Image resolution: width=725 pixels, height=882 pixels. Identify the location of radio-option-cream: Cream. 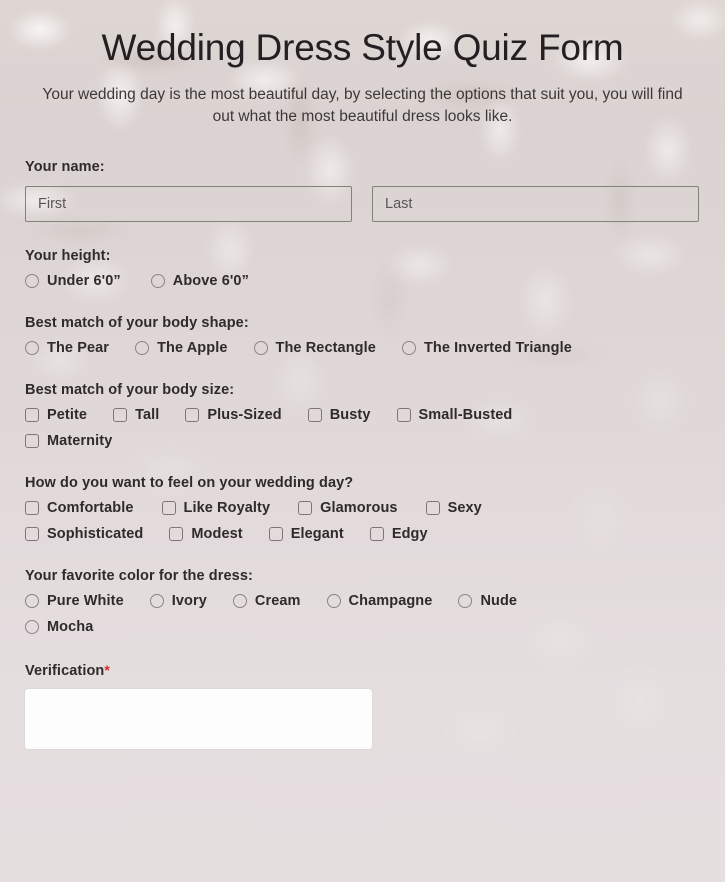
(266, 601).